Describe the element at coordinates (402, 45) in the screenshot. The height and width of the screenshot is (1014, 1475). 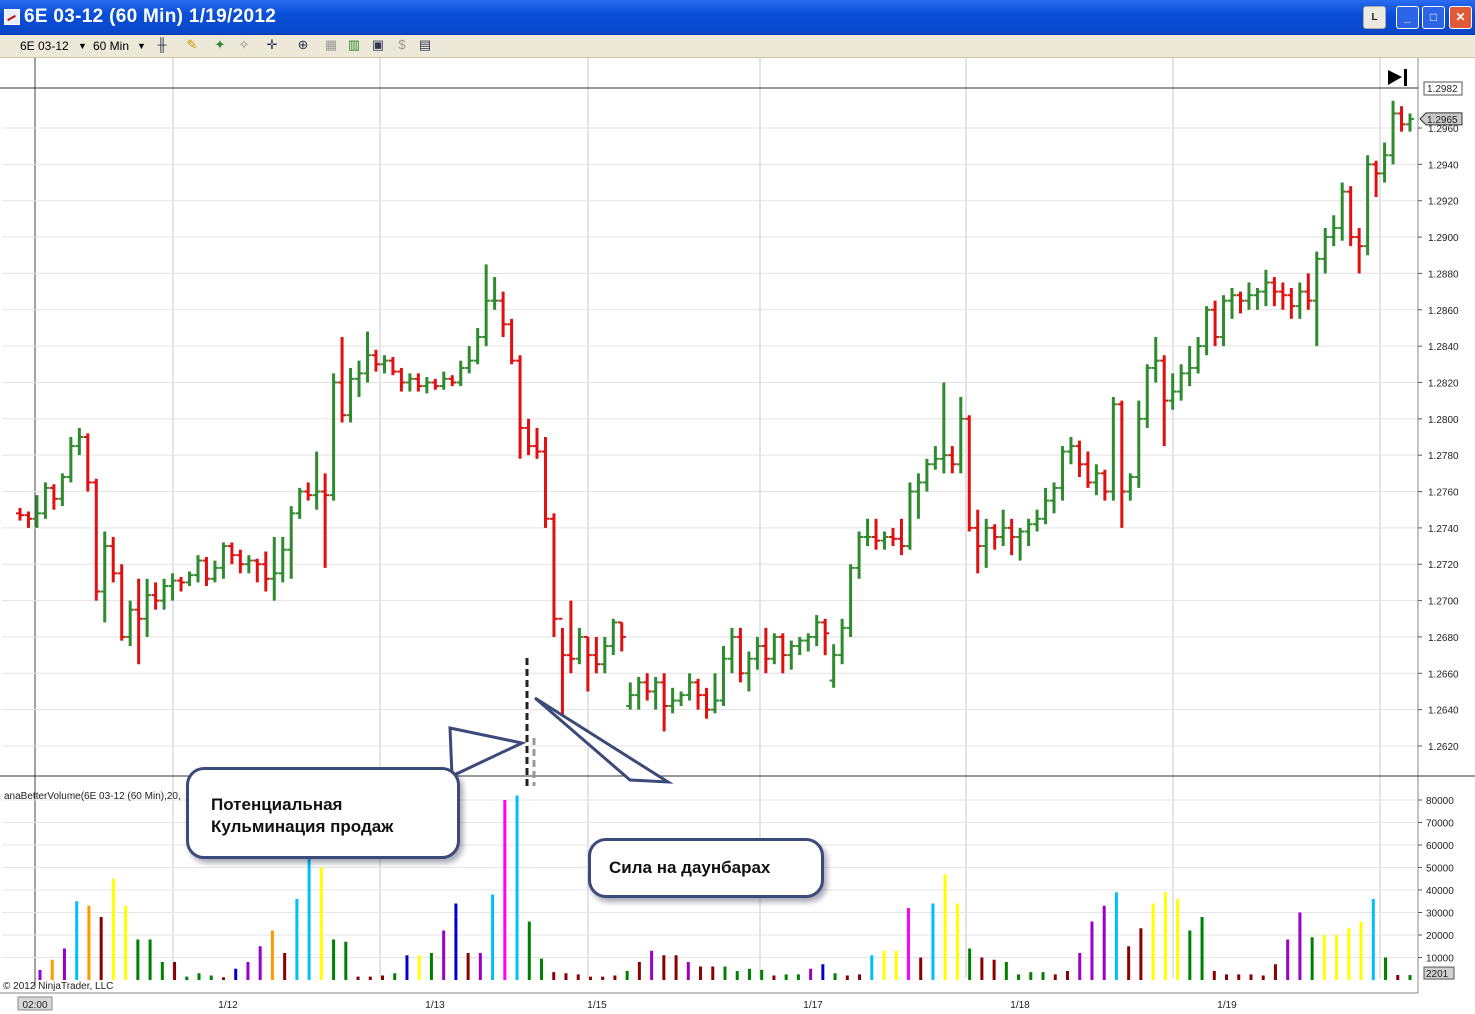
I see `properties-icon: $` at that location.